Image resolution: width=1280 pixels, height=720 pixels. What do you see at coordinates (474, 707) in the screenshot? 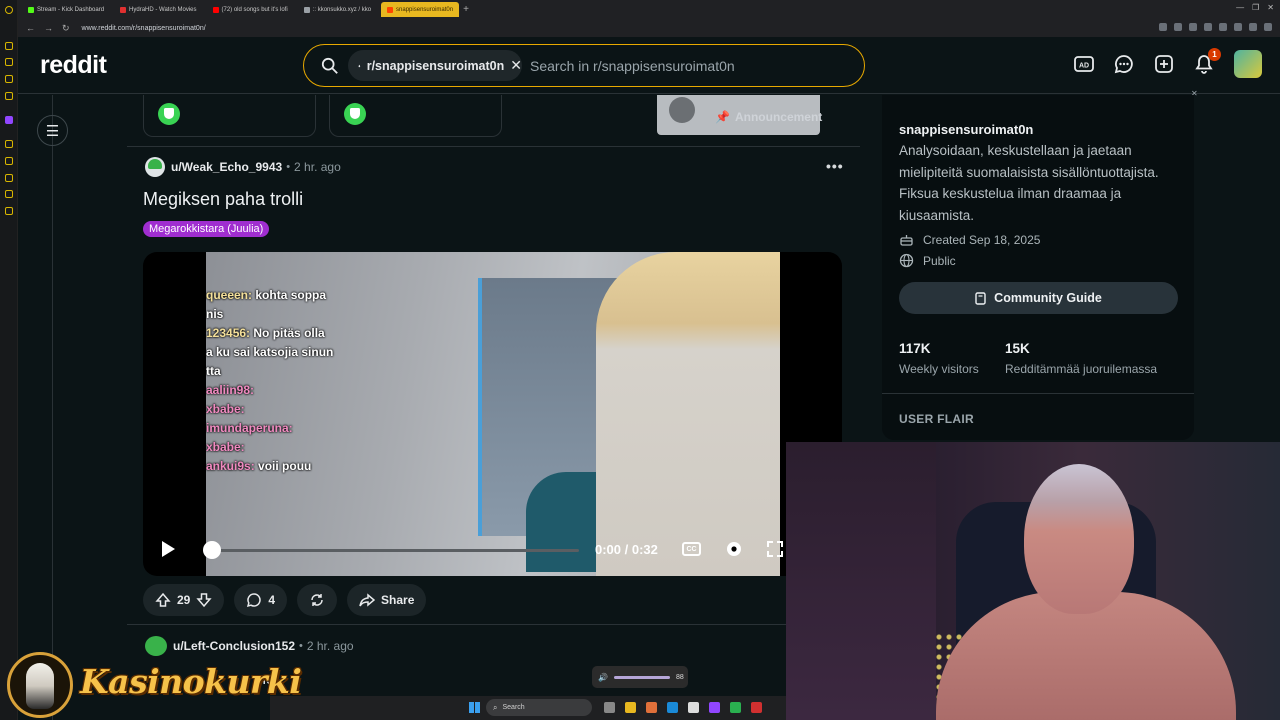
I see `windows-start-icon` at bounding box center [474, 707].